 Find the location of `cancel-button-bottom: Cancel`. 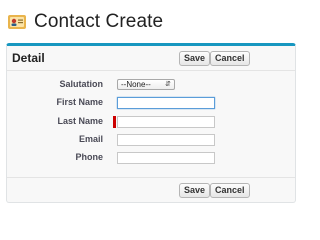

cancel-button-bottom: Cancel is located at coordinates (230, 190).